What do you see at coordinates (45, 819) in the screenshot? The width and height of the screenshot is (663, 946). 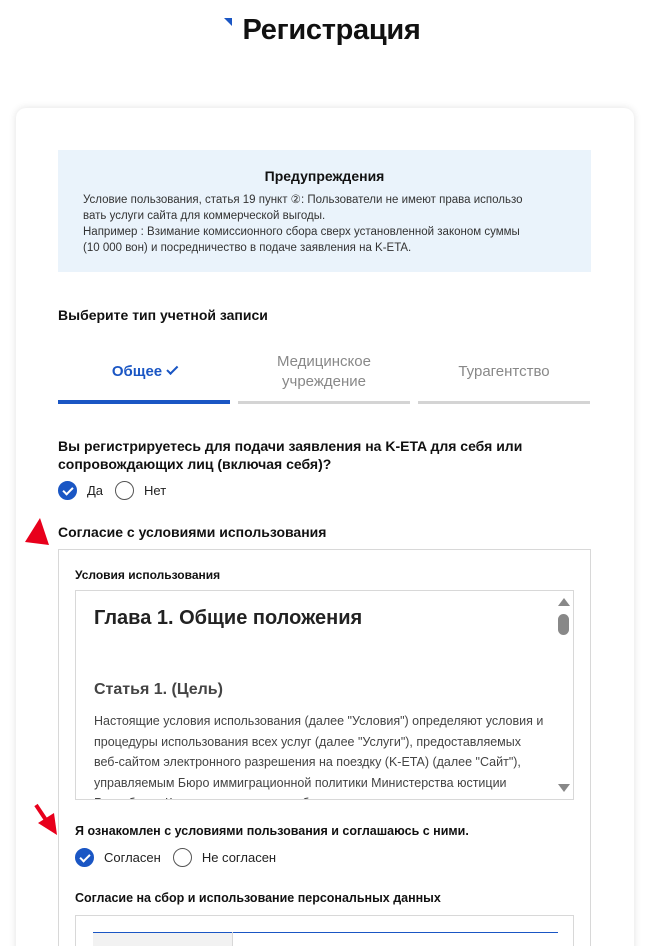 I see `annotation-arrow-consent` at bounding box center [45, 819].